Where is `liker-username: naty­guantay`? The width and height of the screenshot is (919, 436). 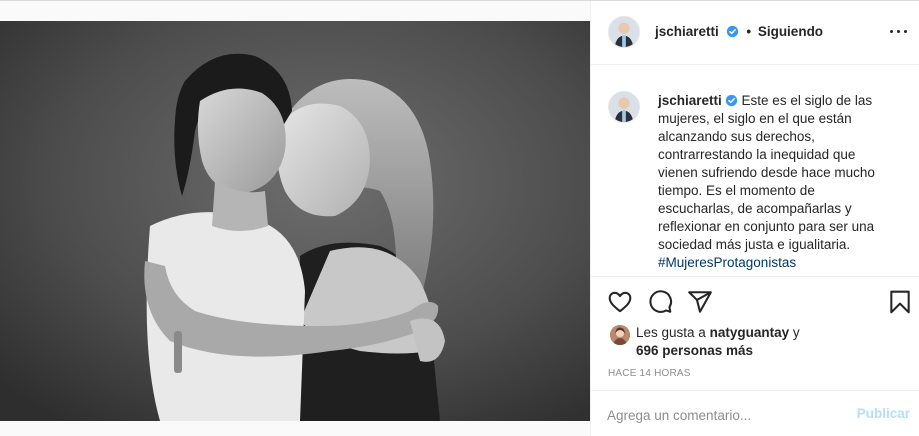 liker-username: naty­guantay is located at coordinates (750, 332).